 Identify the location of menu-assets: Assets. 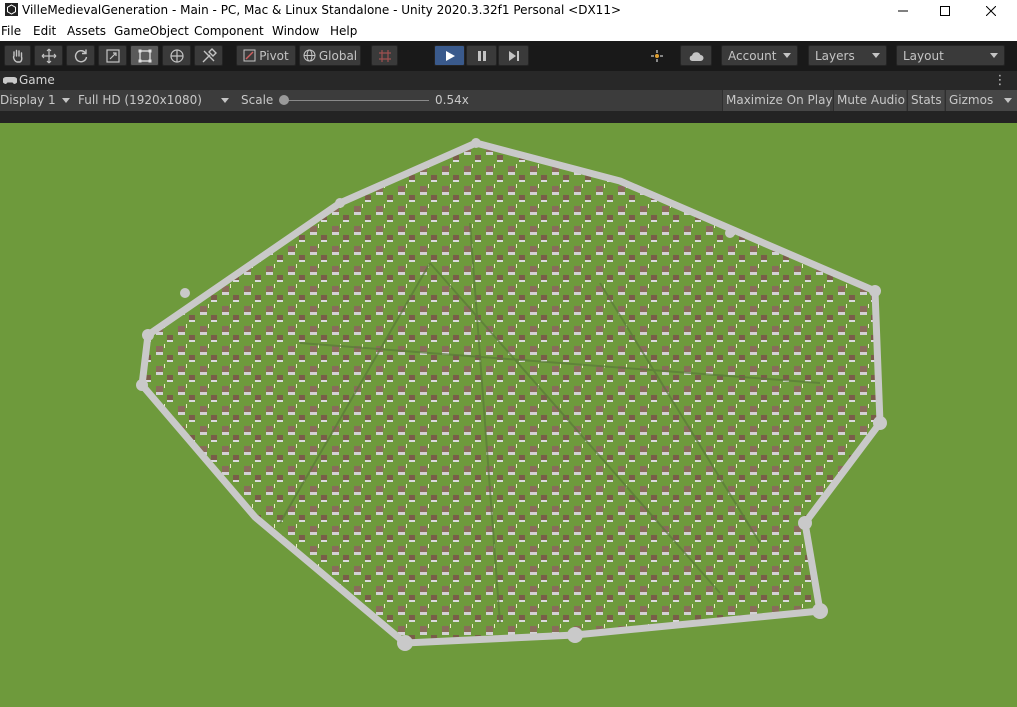
(86, 31).